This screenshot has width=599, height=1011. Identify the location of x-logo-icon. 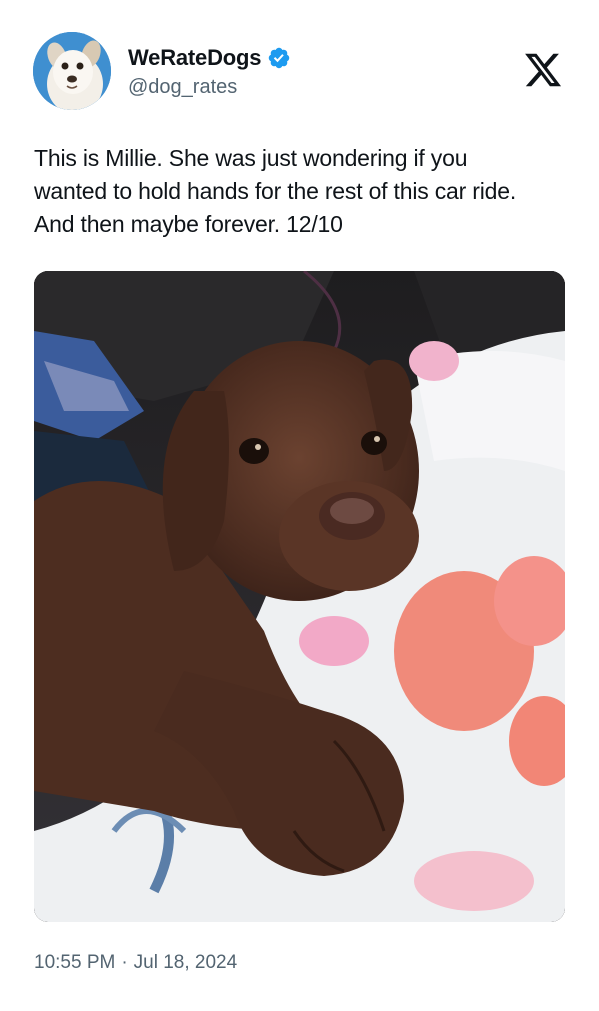
(543, 70).